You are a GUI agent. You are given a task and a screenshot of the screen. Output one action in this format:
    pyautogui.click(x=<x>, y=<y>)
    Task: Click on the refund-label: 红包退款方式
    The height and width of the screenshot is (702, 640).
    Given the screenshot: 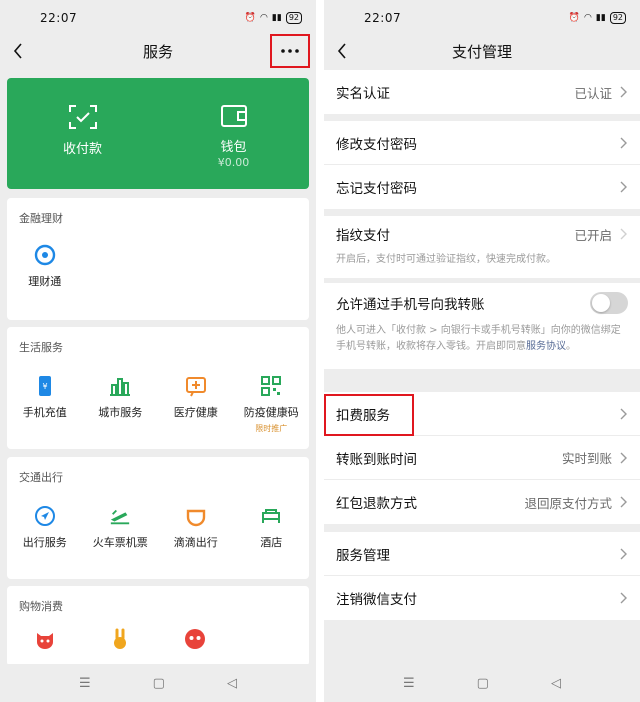 What is the action you would take?
    pyautogui.click(x=376, y=504)
    